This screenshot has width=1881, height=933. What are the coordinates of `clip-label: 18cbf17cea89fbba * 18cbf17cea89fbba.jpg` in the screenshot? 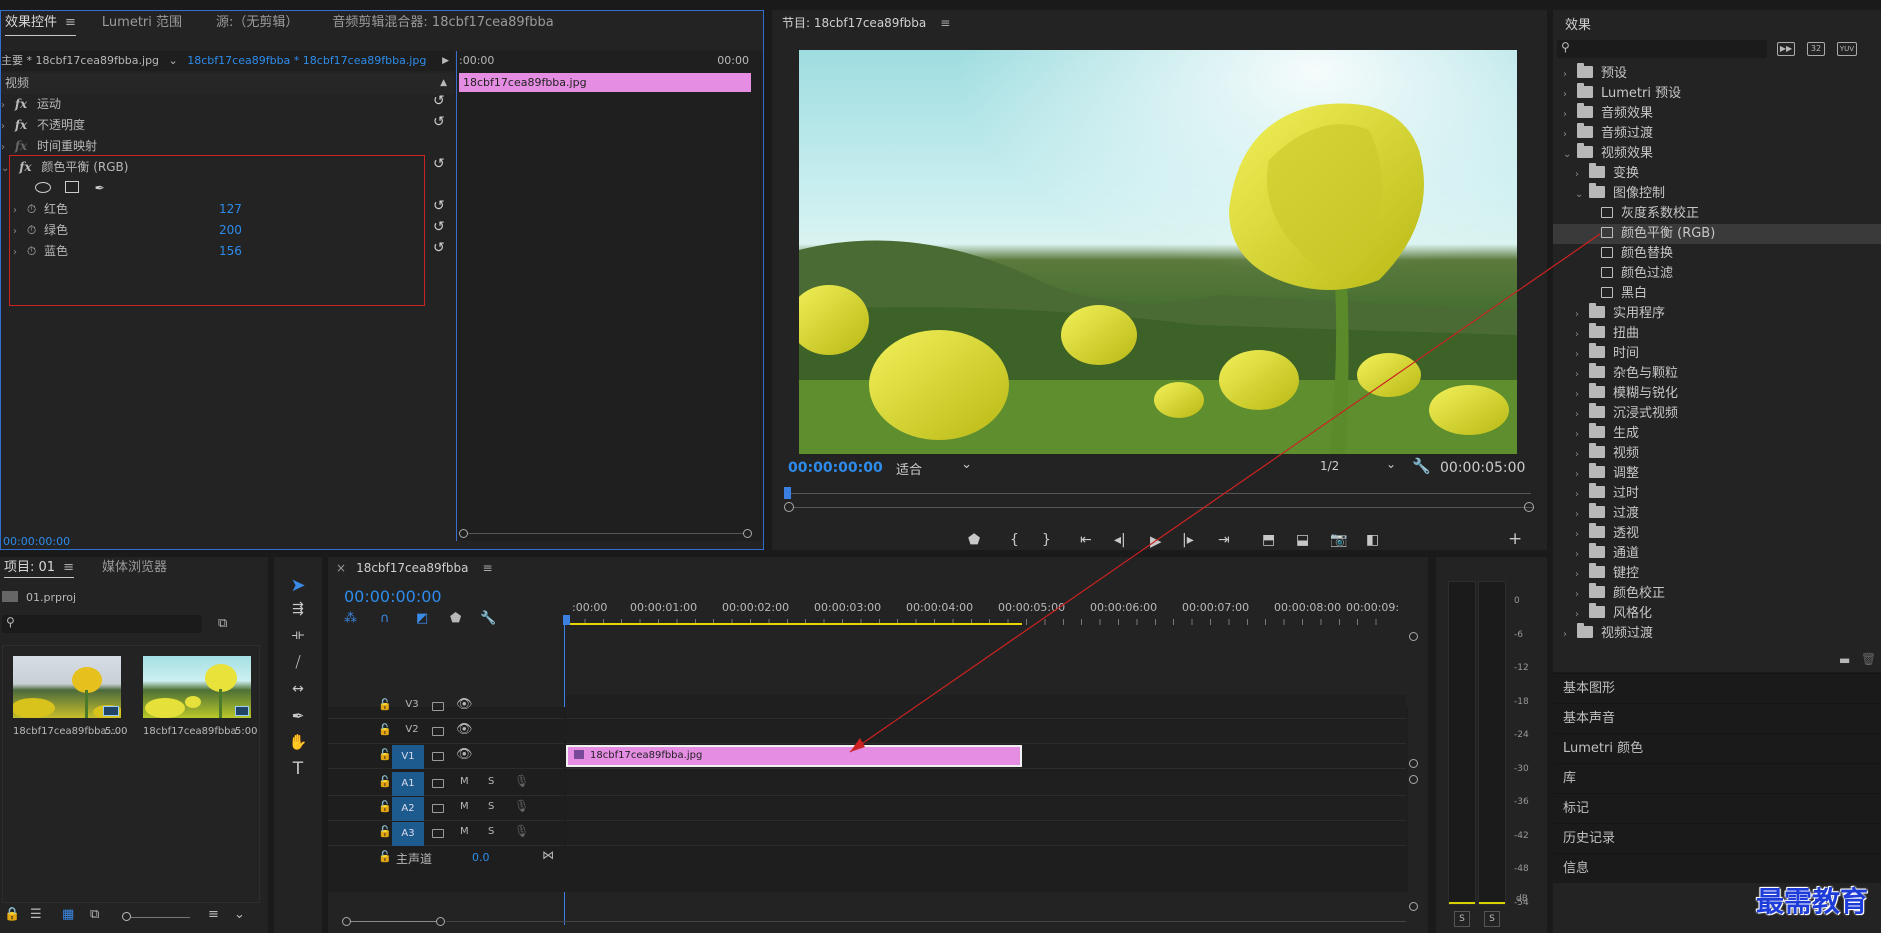 It's located at (306, 60).